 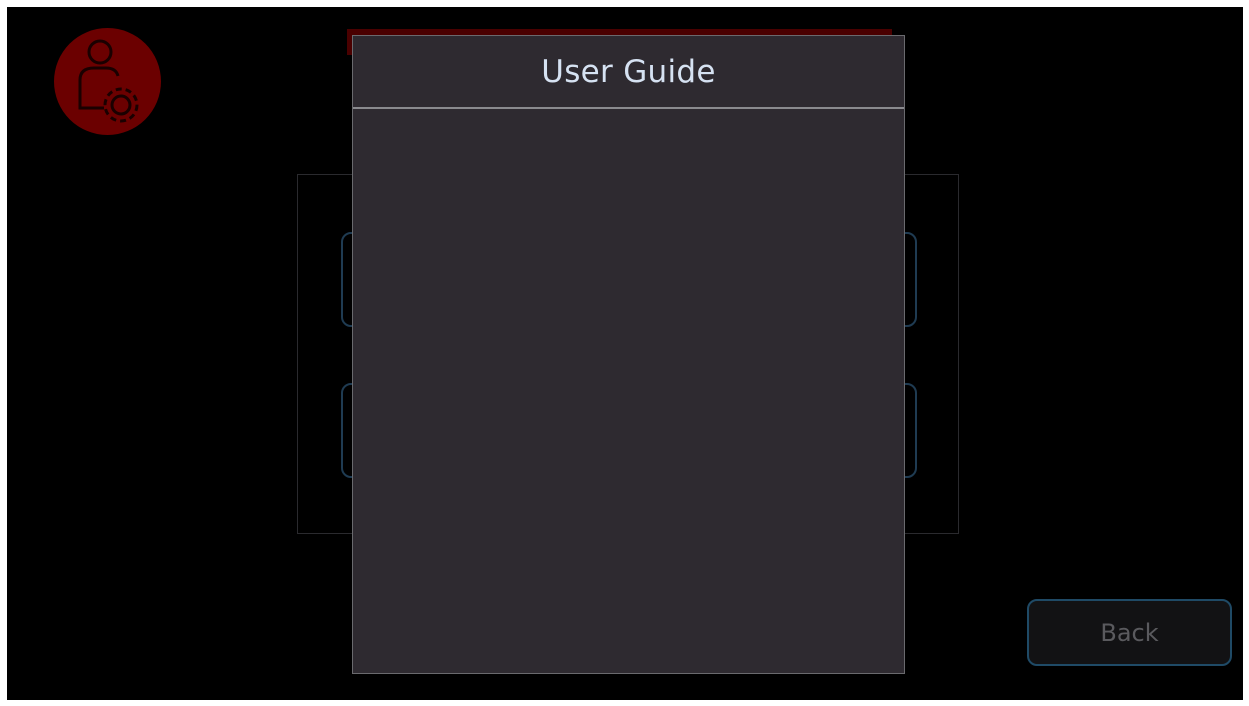 I want to click on back-button-label: Back, so click(x=1129, y=632).